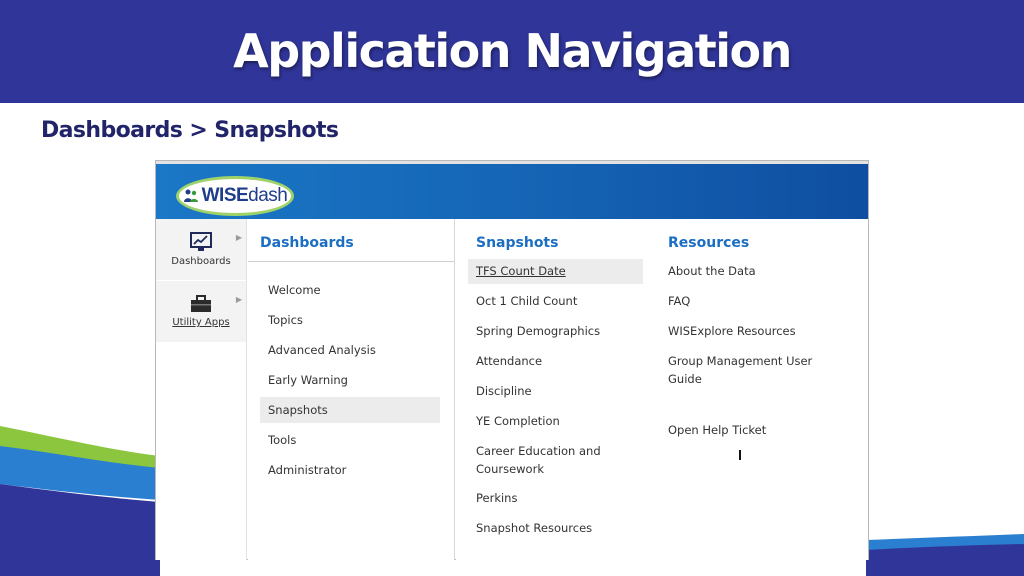  Describe the element at coordinates (201, 303) in the screenshot. I see `toolbox-icon` at that location.